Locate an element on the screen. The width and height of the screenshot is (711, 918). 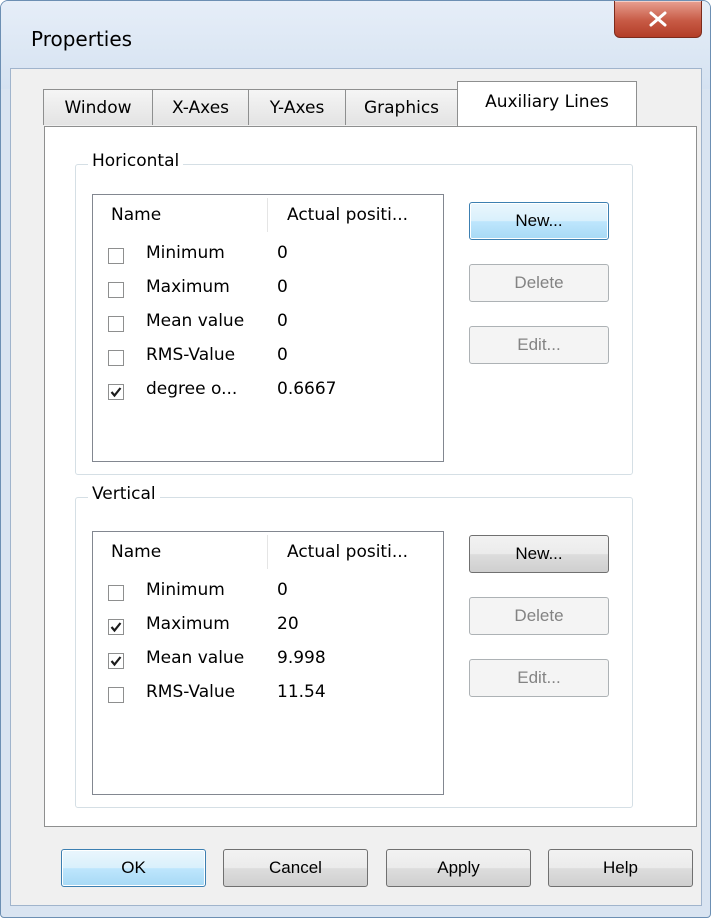
list-item: Mean value 9.998 is located at coordinates (268, 663).